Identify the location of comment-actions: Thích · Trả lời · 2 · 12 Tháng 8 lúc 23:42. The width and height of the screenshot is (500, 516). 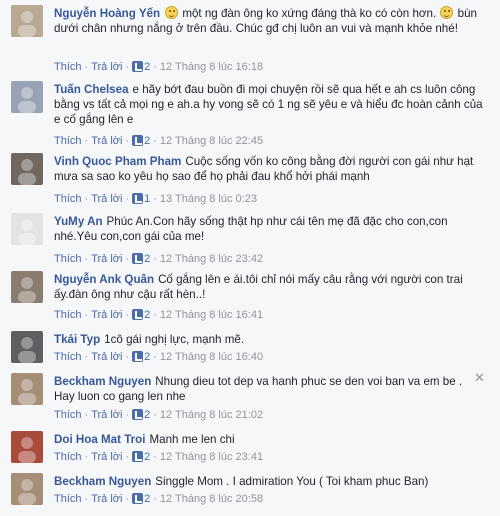
(159, 259).